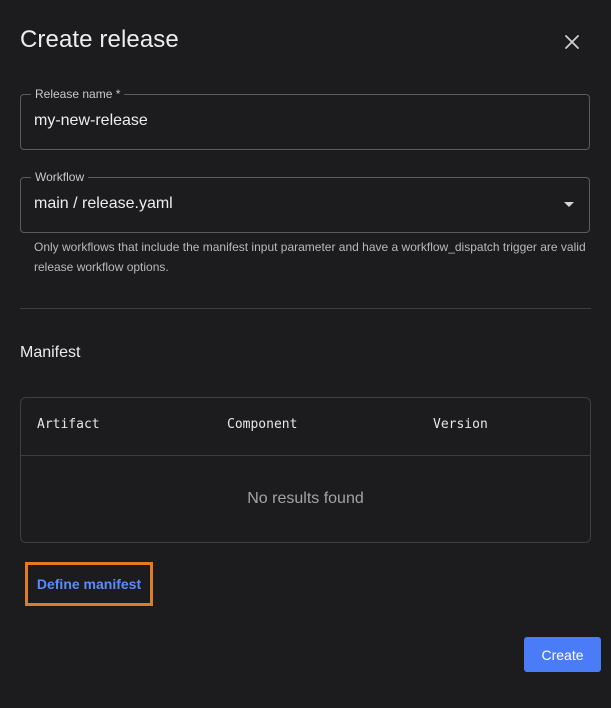 This screenshot has width=611, height=708. What do you see at coordinates (305, 308) in the screenshot?
I see `section-divider` at bounding box center [305, 308].